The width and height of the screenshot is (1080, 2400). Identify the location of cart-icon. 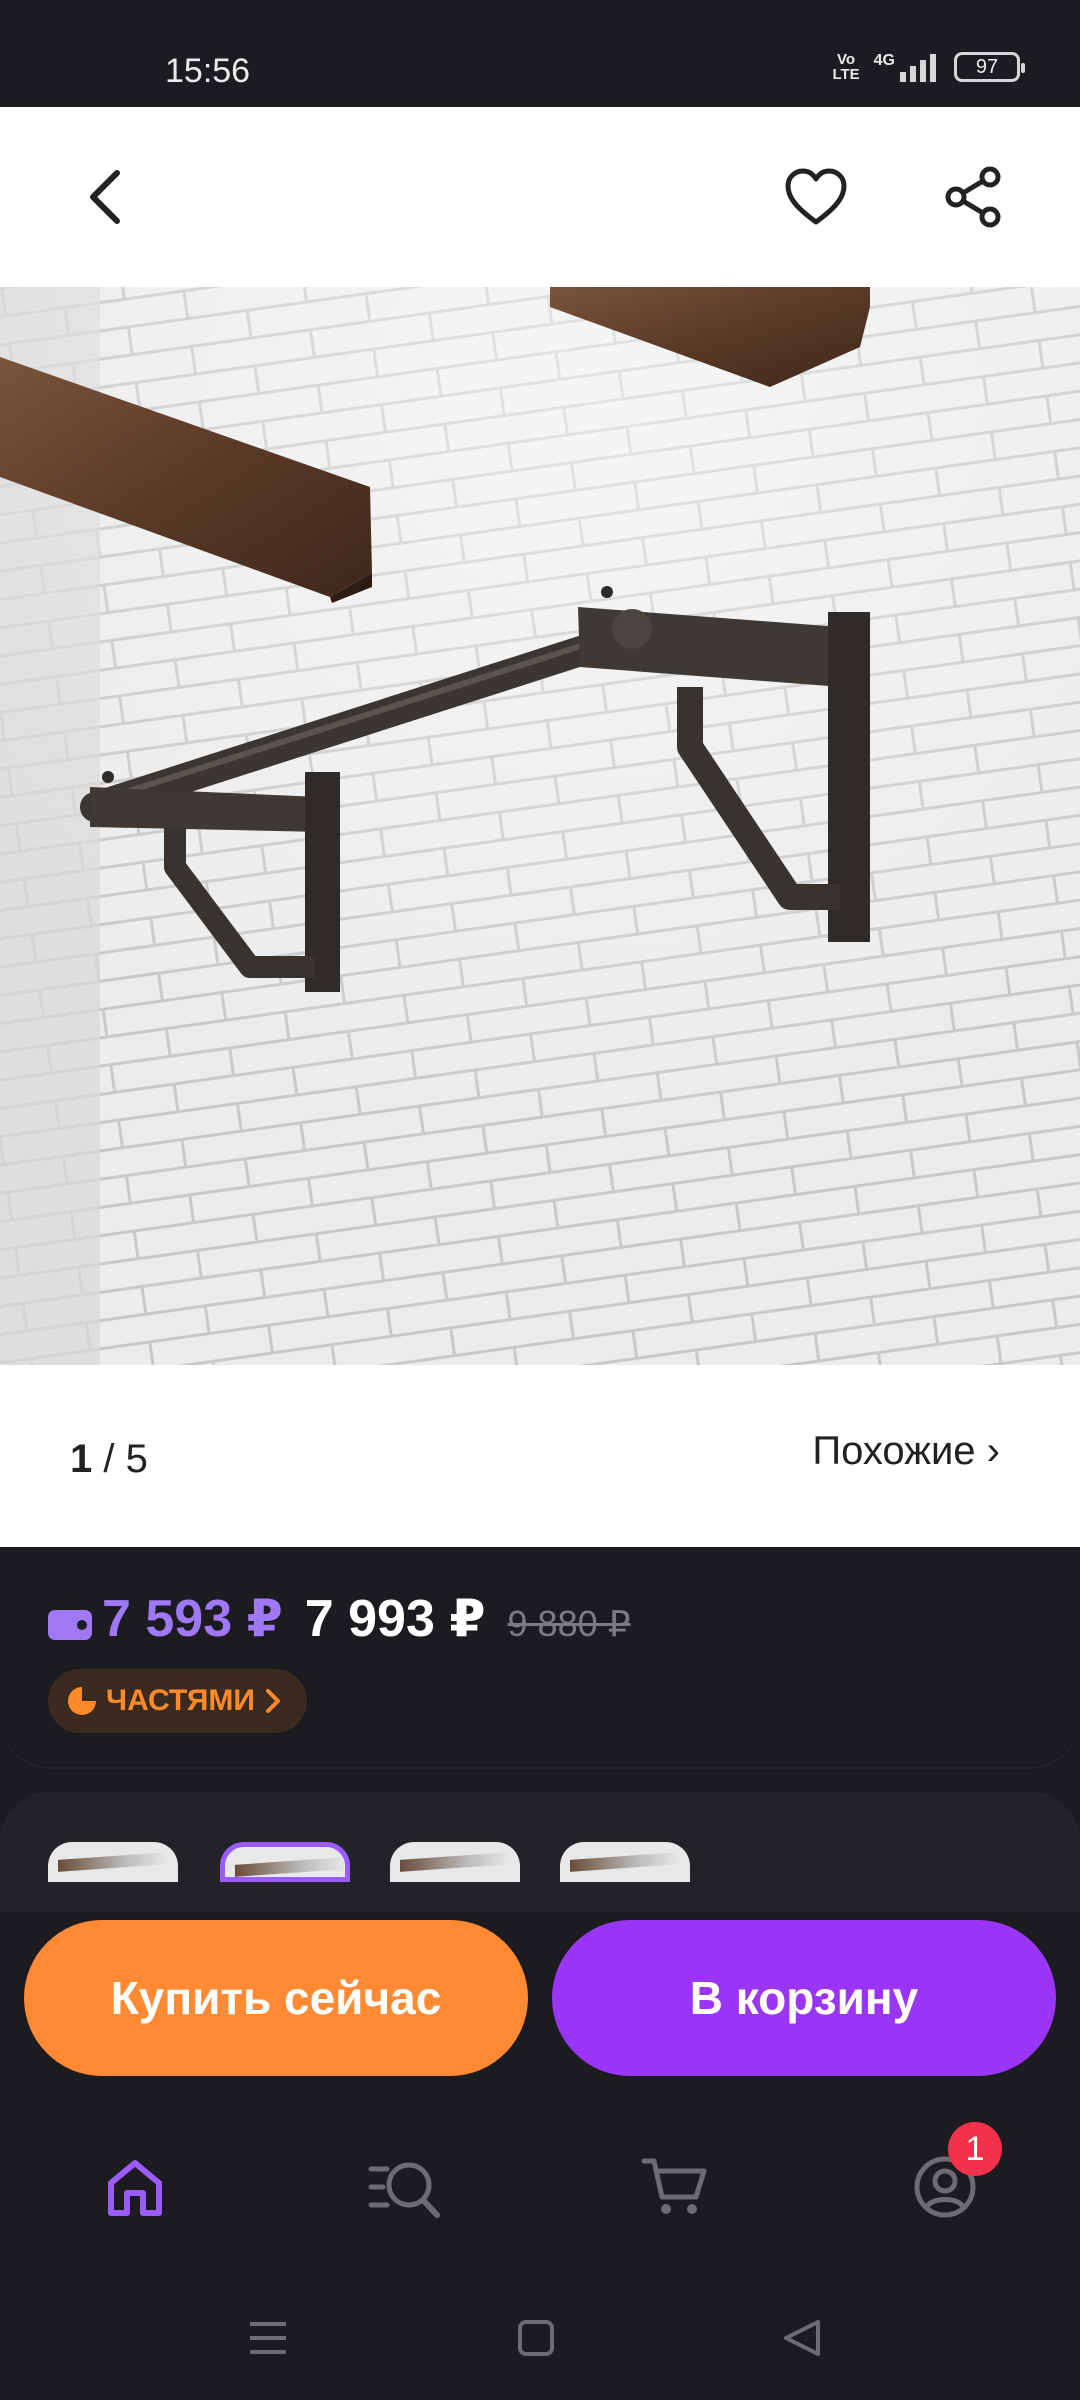
(674, 2186).